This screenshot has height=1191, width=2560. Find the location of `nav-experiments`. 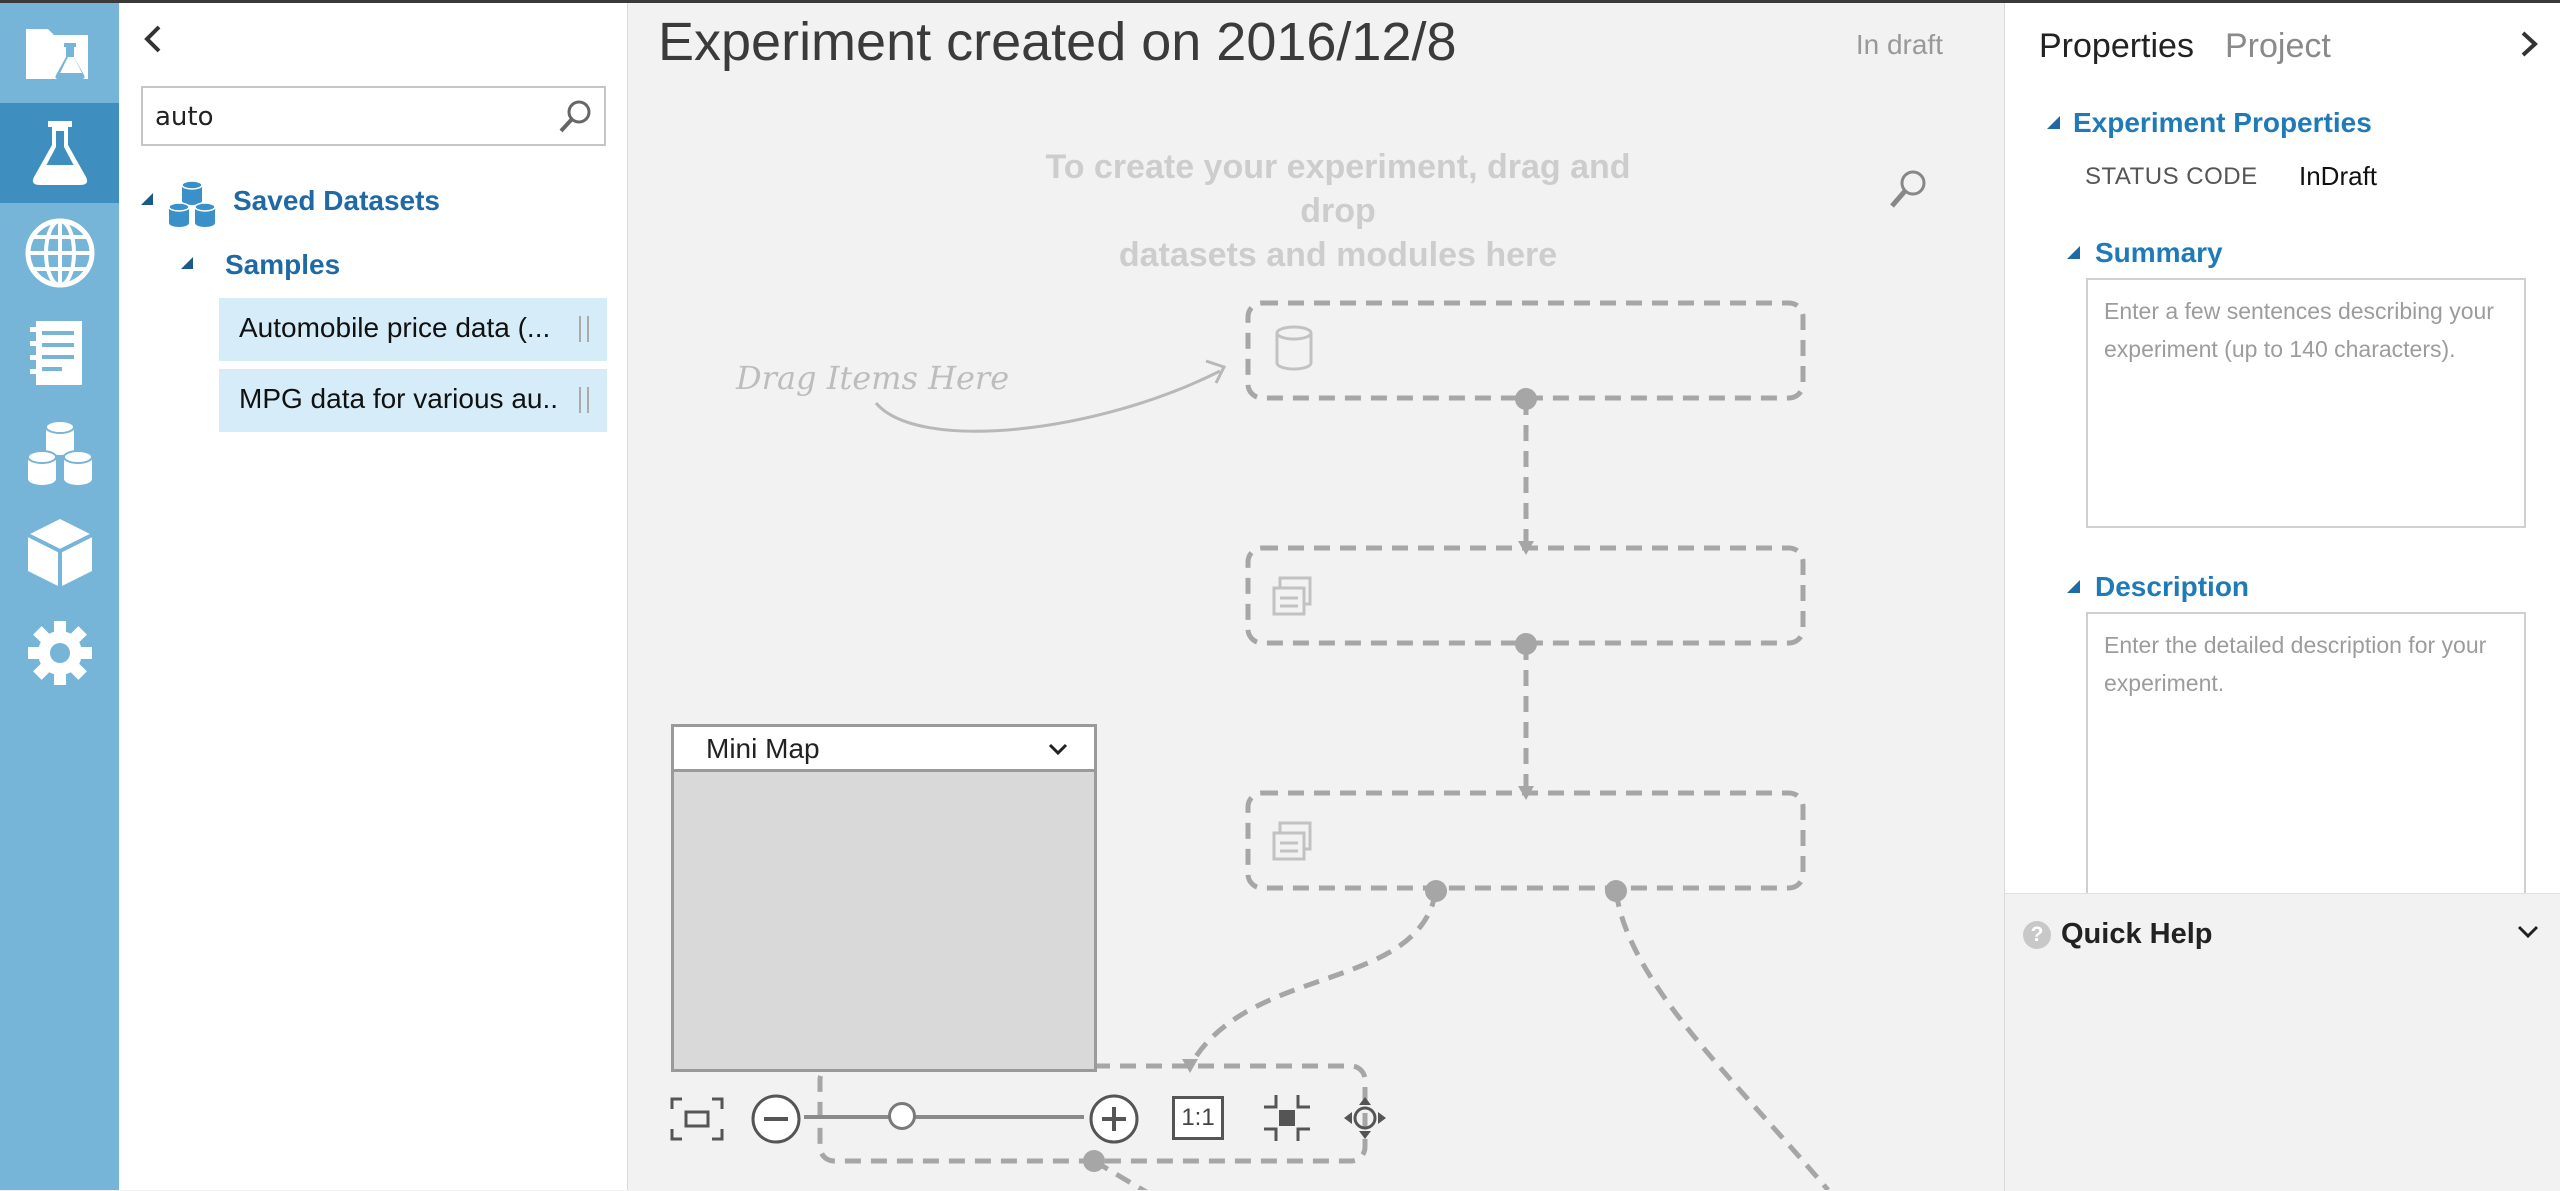

nav-experiments is located at coordinates (59, 153).